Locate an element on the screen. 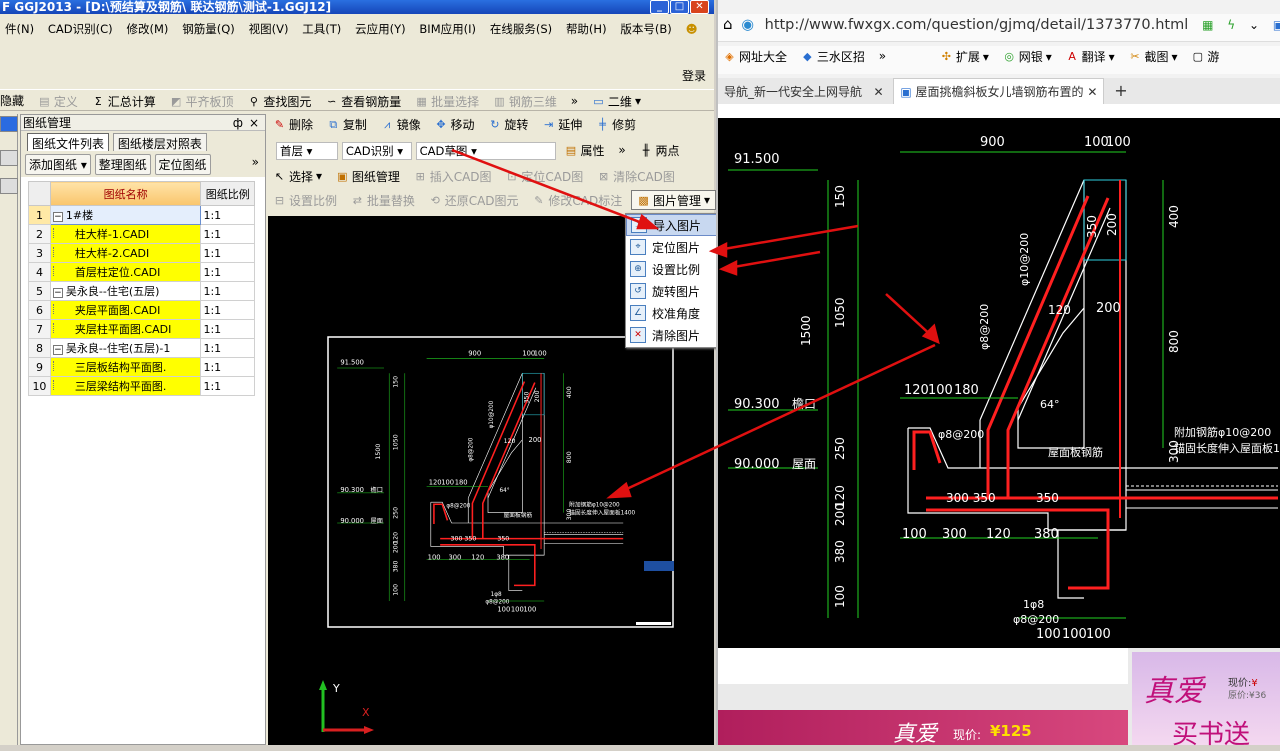 The height and width of the screenshot is (751, 1280). insert-cad-button: ⊞ 插入CAD图 is located at coordinates (453, 176).